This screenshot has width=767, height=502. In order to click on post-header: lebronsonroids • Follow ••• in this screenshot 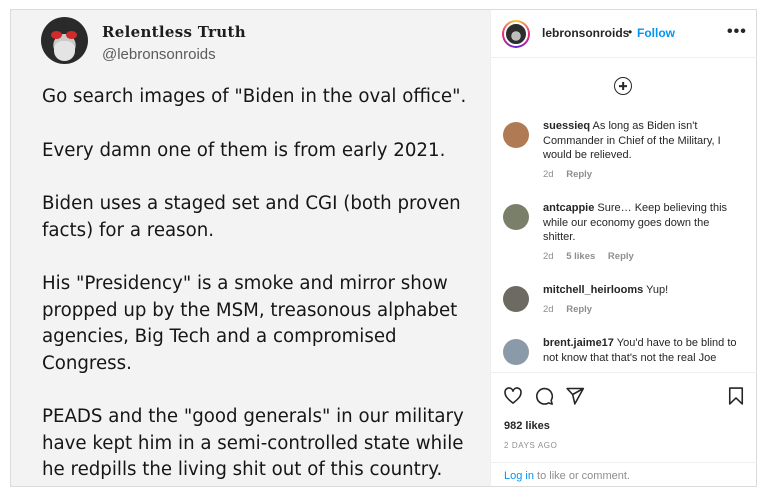, I will do `click(624, 34)`.